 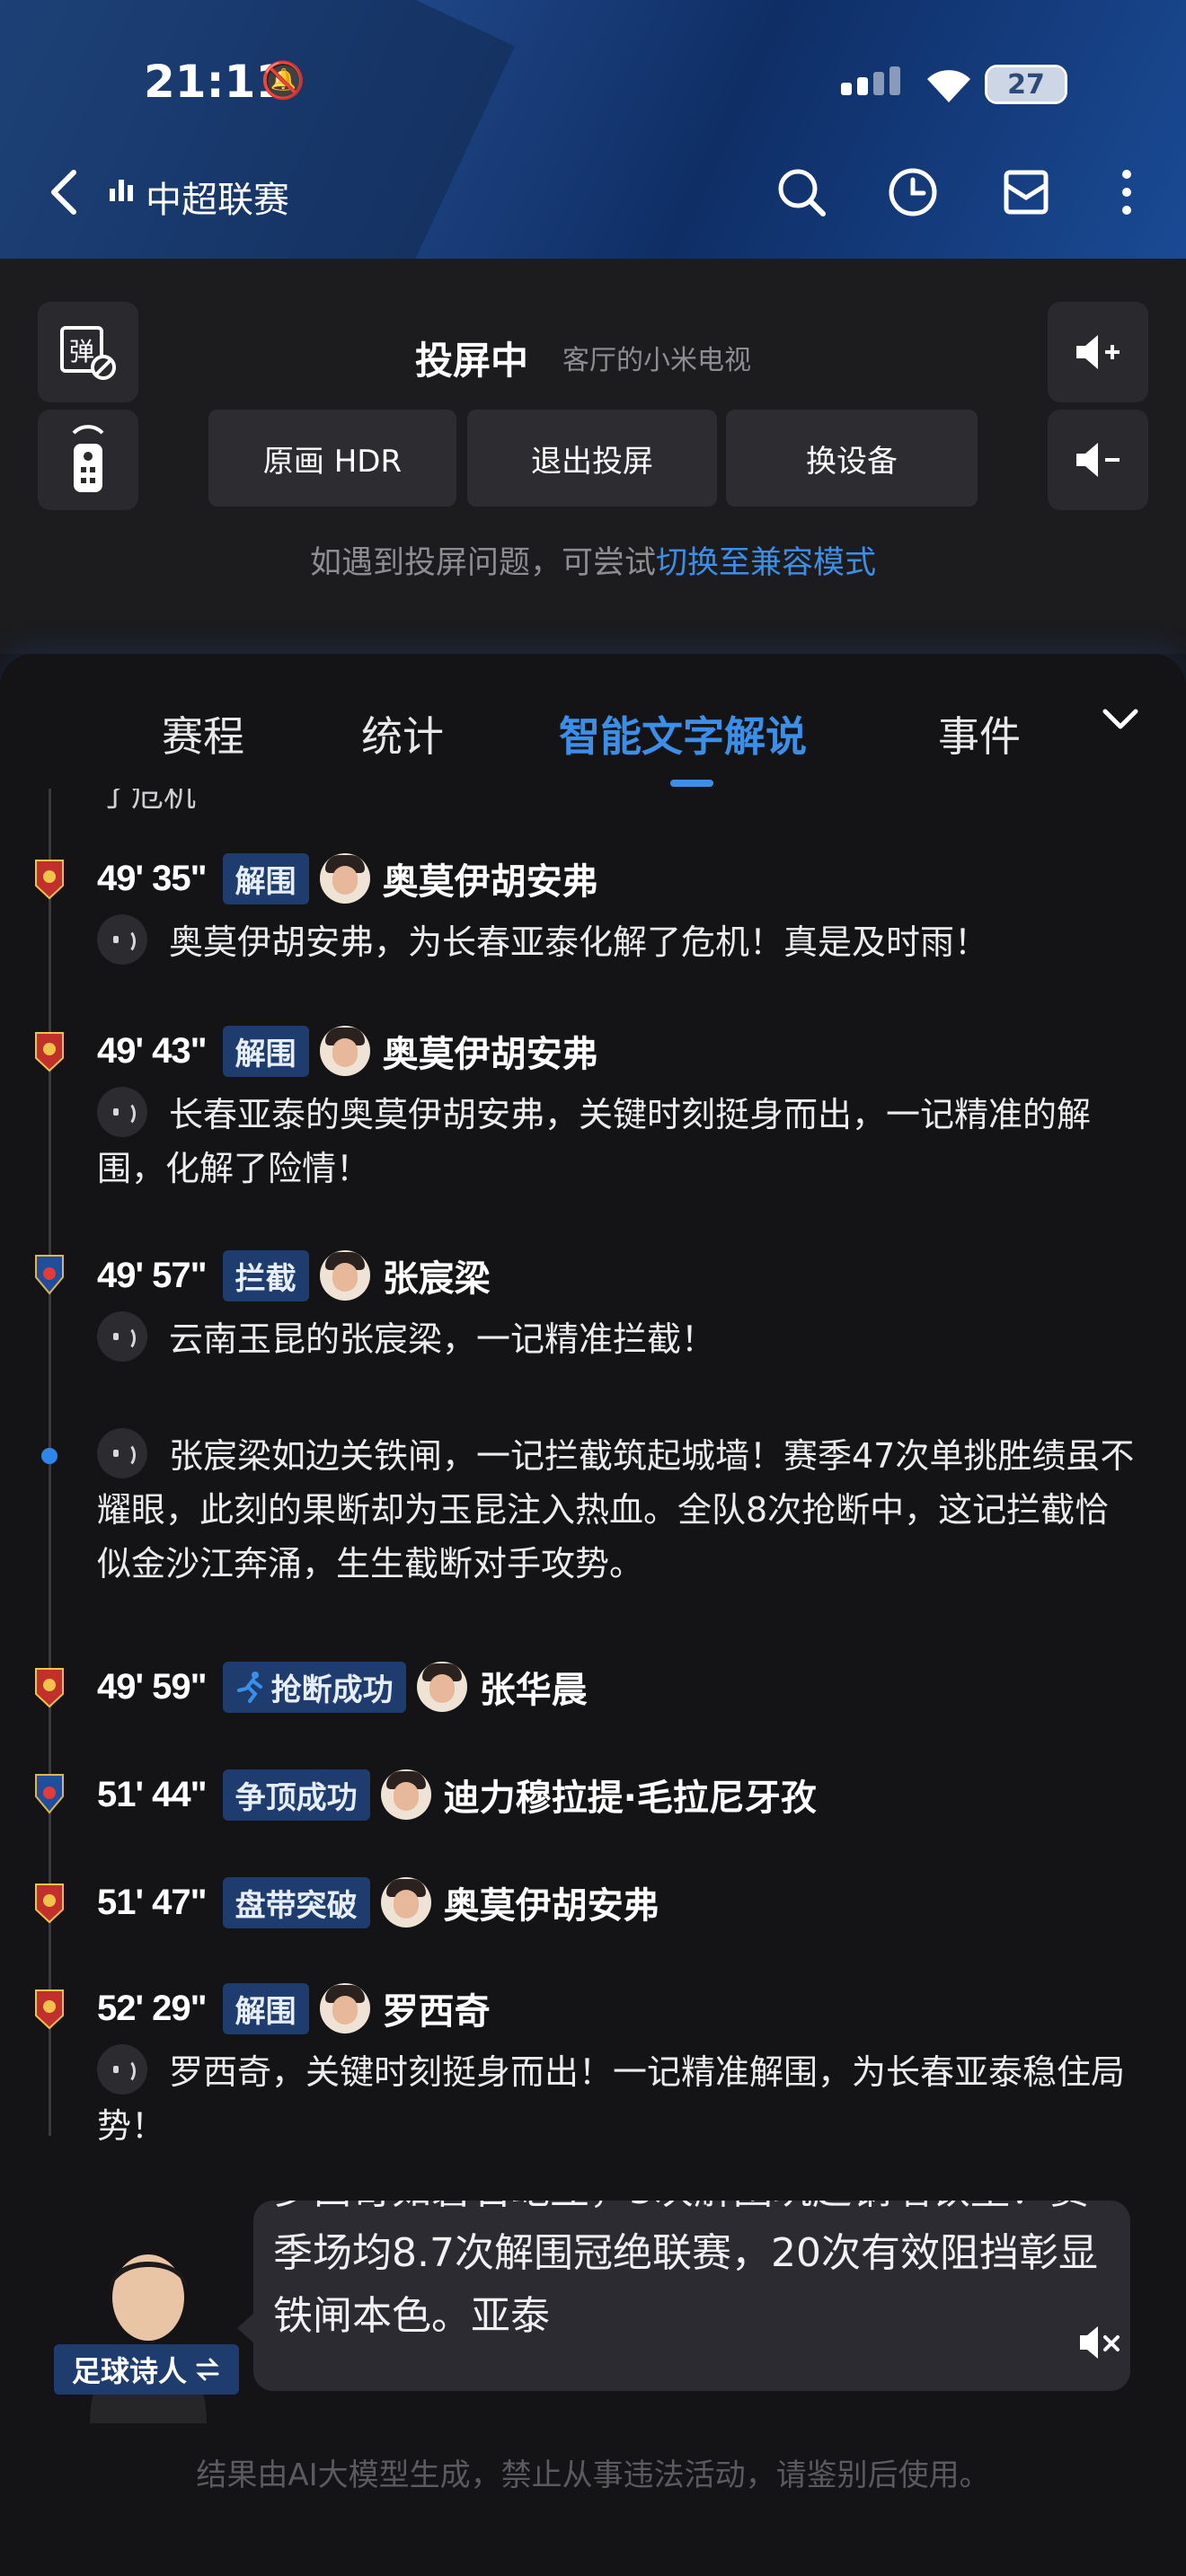 I want to click on cast-hint-text: 如遇到投屏问题，可尝试, so click(x=482, y=563).